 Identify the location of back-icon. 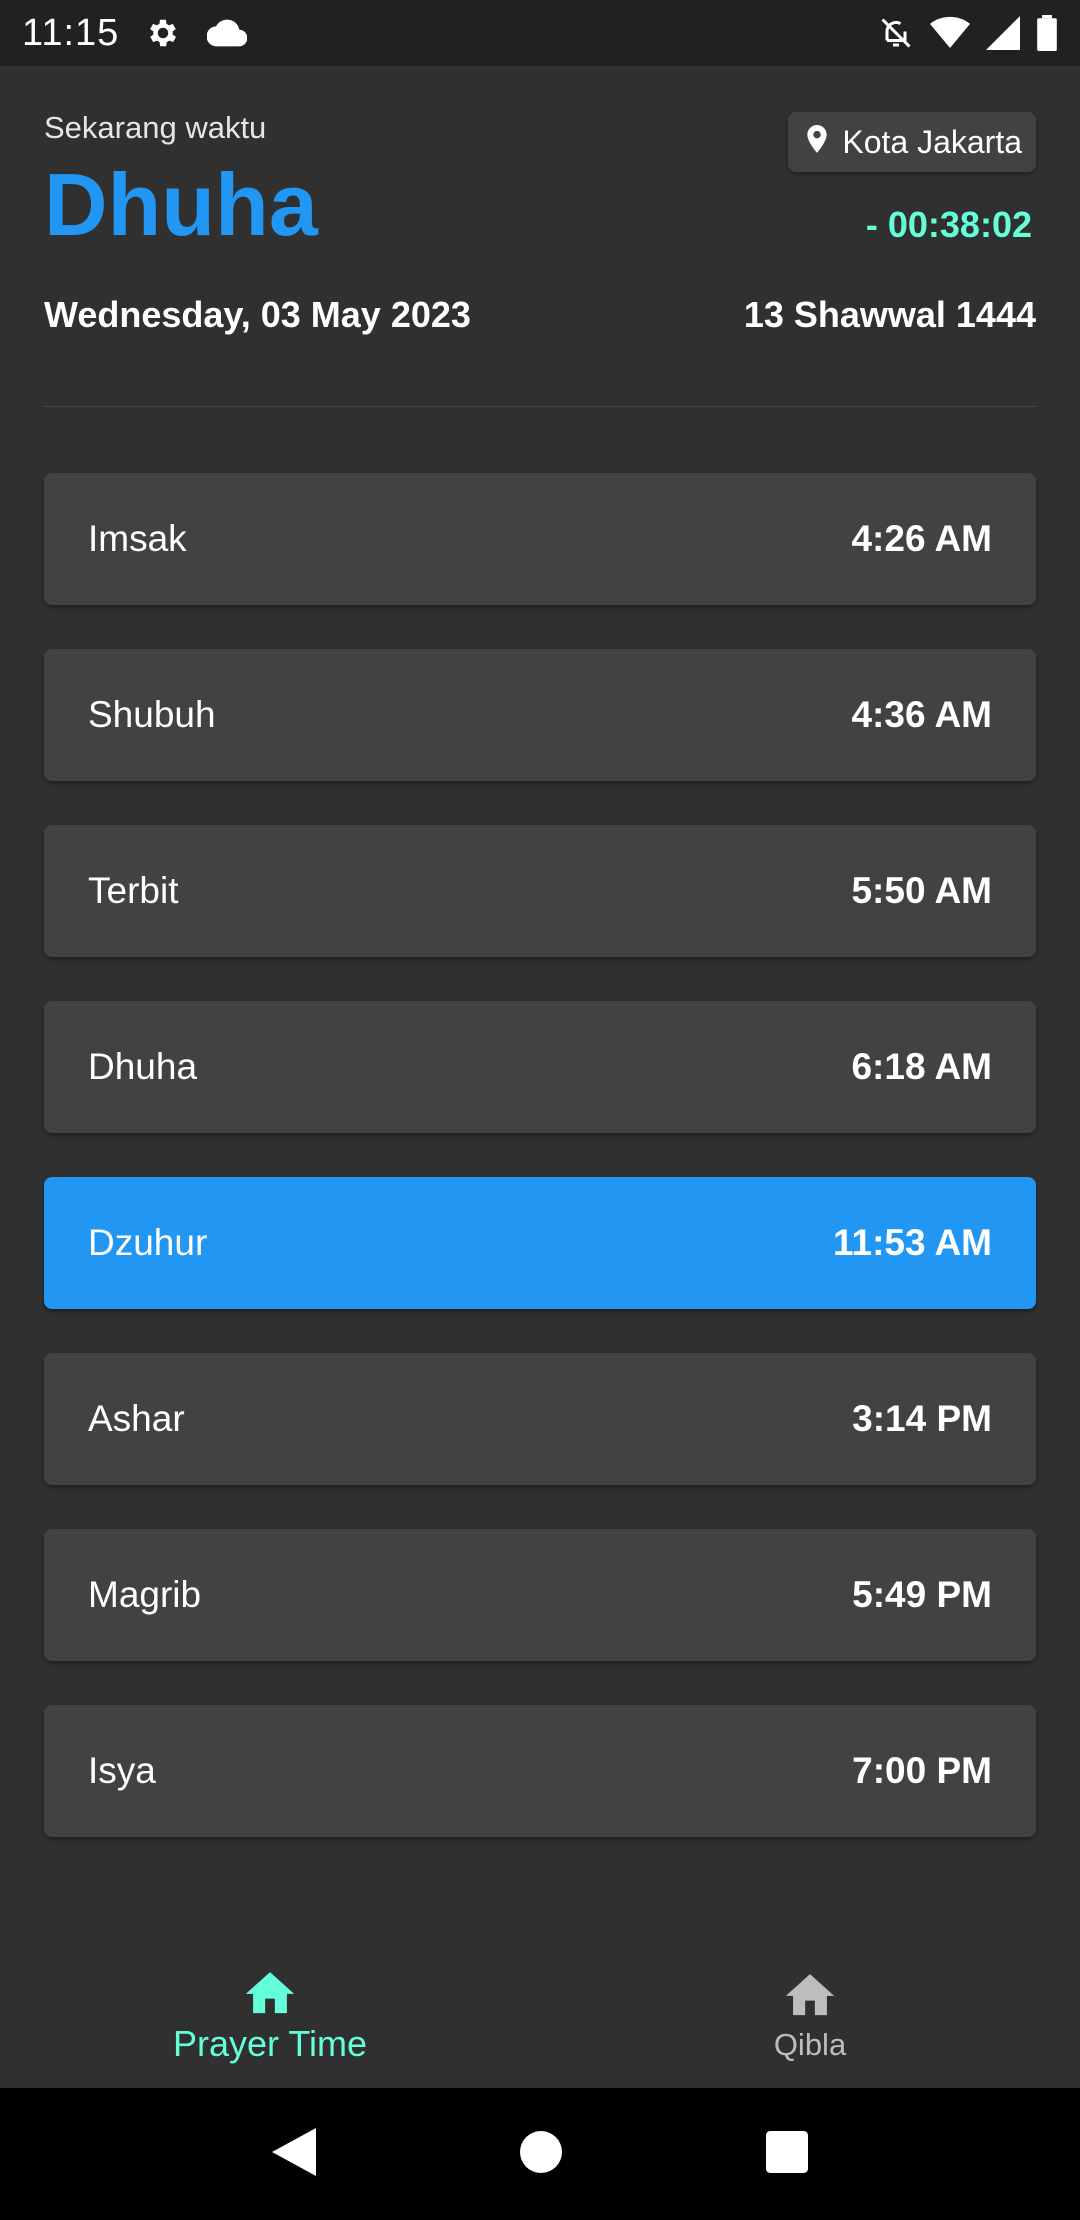
(294, 2154).